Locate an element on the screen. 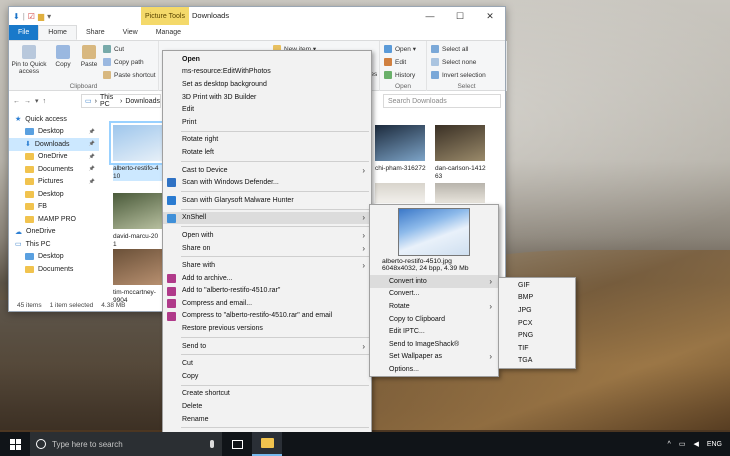 This screenshot has height=456, width=730. nav-item-downloads: ⬇ Downloads 📌 is located at coordinates (54, 144).